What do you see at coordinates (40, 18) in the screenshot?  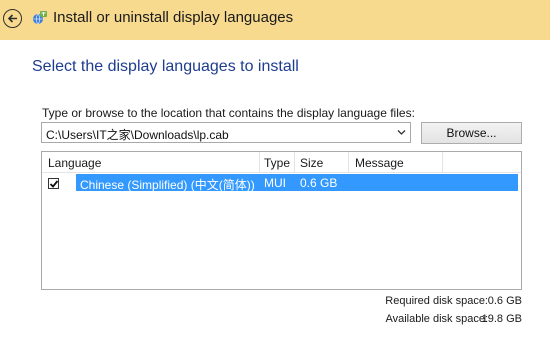 I see `language-globe-icon` at bounding box center [40, 18].